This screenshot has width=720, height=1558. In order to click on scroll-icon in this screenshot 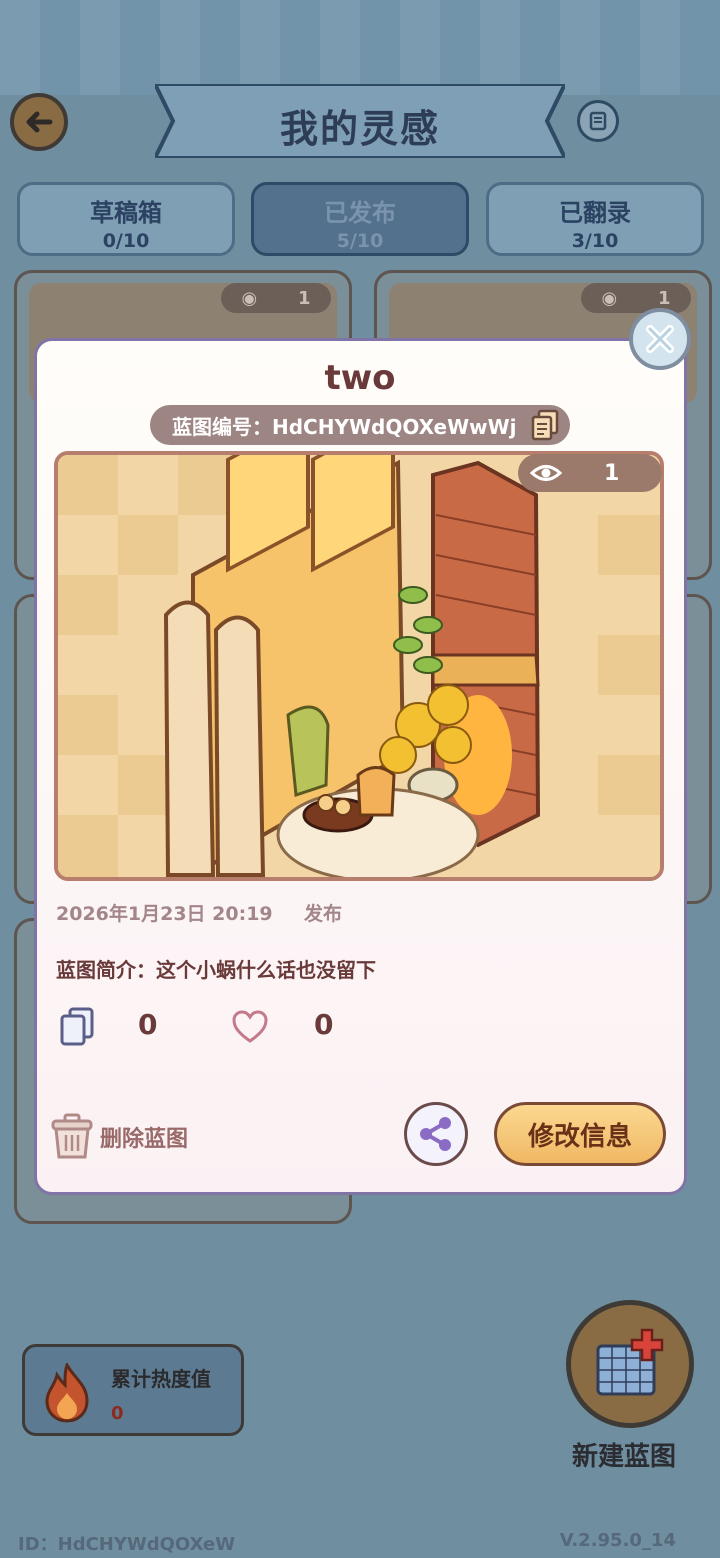, I will do `click(598, 121)`.